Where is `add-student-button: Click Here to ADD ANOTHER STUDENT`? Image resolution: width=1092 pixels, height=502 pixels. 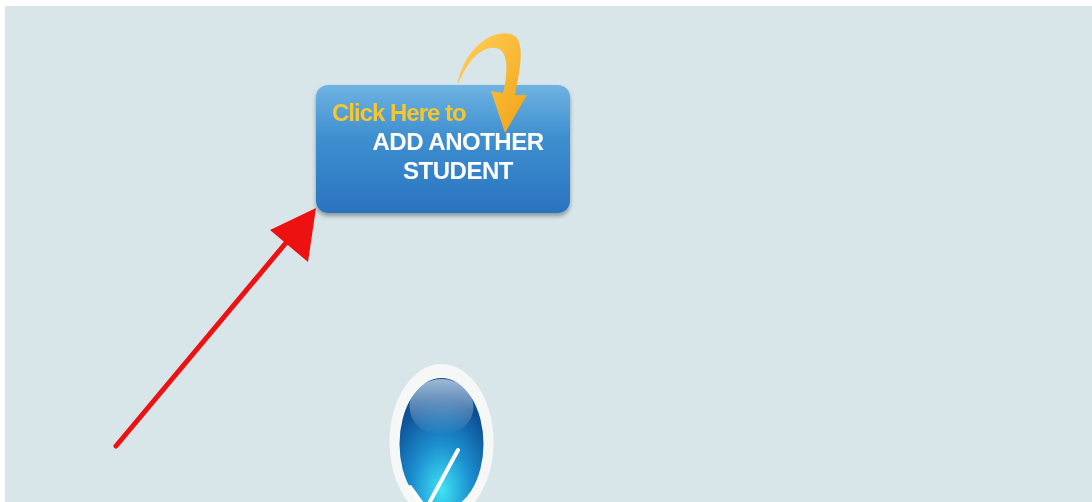 add-student-button: Click Here to ADD ANOTHER STUDENT is located at coordinates (443, 149).